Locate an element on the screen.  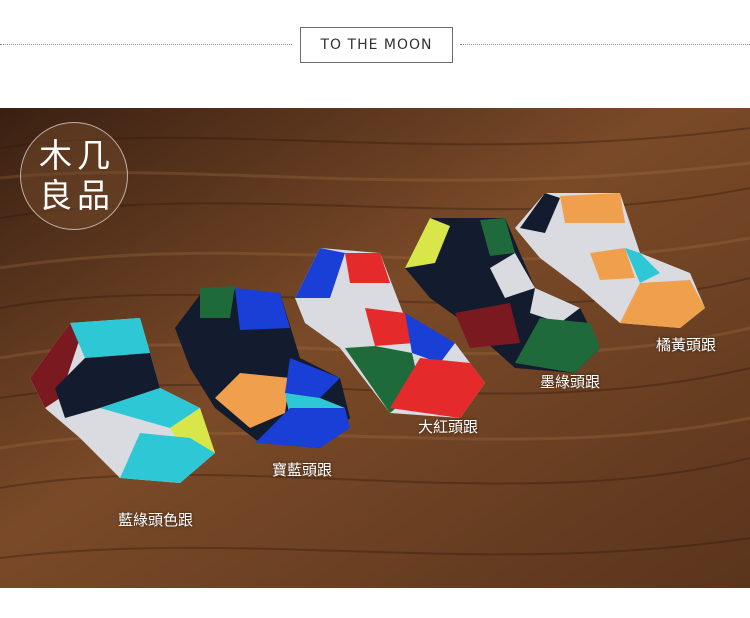
dotted-divider-left is located at coordinates (146, 44).